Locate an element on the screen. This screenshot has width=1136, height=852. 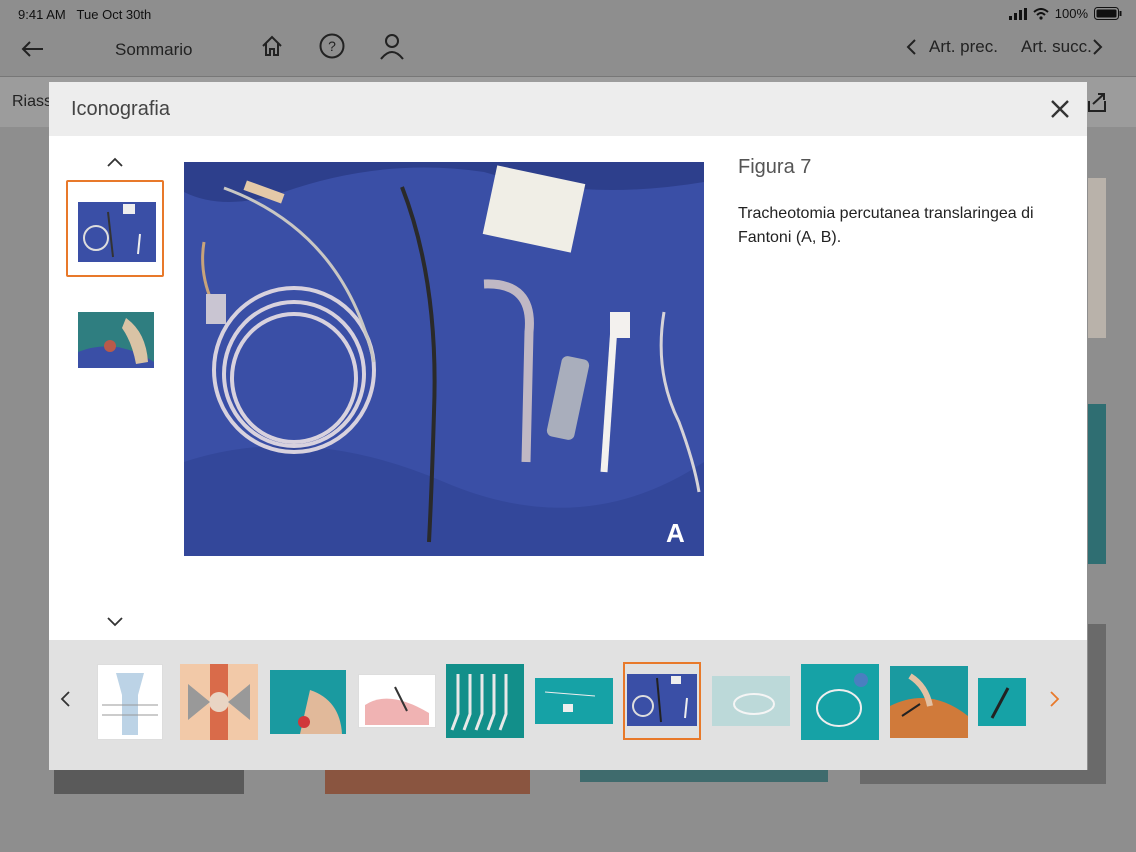
summary-tab-label: Riass is located at coordinates (32, 102).